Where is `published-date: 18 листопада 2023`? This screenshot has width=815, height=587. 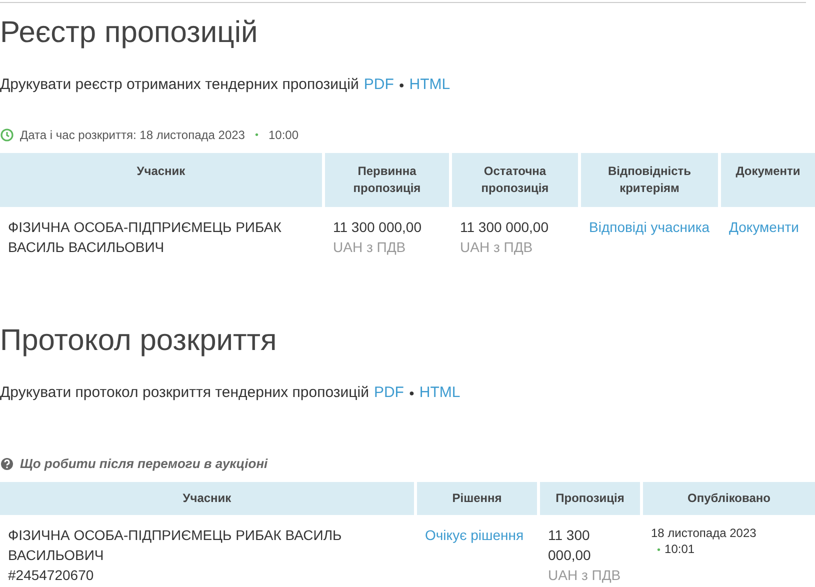 published-date: 18 листопада 2023 is located at coordinates (704, 533).